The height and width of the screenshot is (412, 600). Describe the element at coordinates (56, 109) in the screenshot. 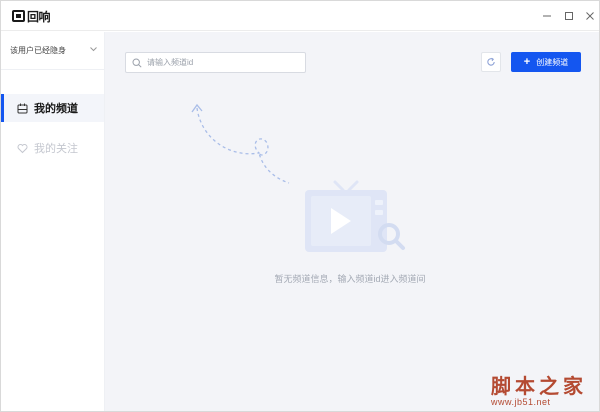

I see `sidebar-item-label: 我的频道` at that location.